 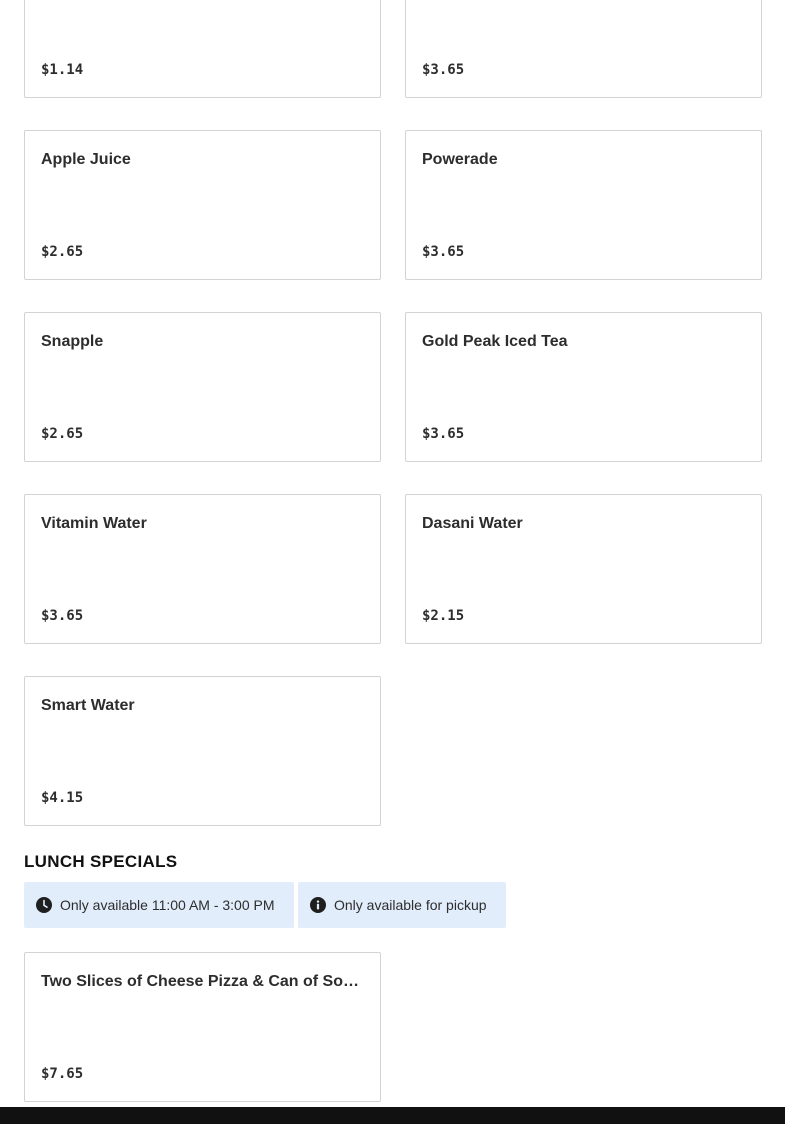 I want to click on item-price: $7.65, so click(x=62, y=1074).